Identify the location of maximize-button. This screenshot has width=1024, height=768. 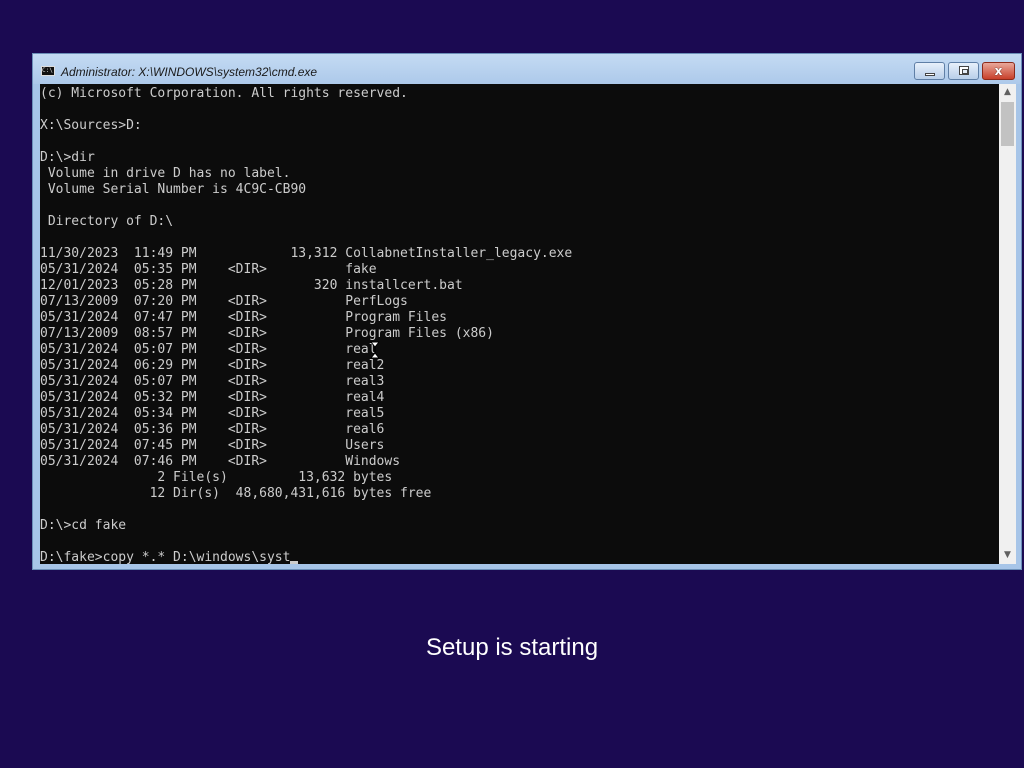
(963, 71).